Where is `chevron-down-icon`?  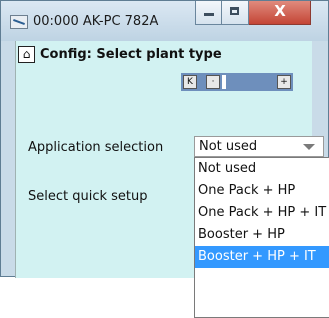
chevron-down-icon is located at coordinates (309, 147).